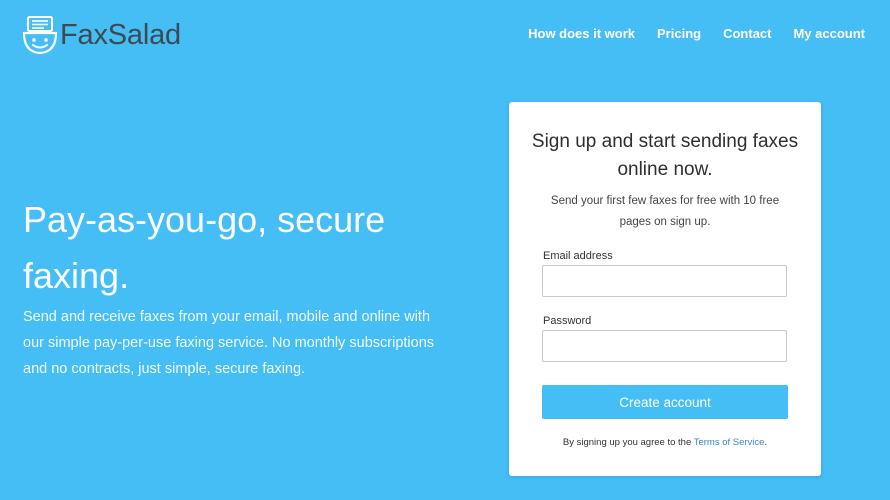 This screenshot has width=890, height=500. I want to click on nav-contact: Contact, so click(747, 34).